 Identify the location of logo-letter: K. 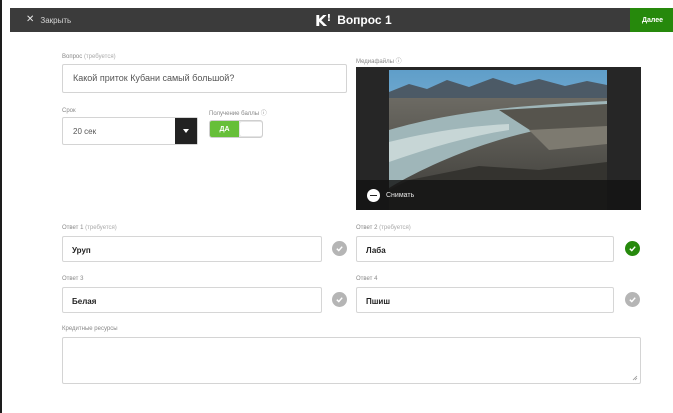
(321, 21).